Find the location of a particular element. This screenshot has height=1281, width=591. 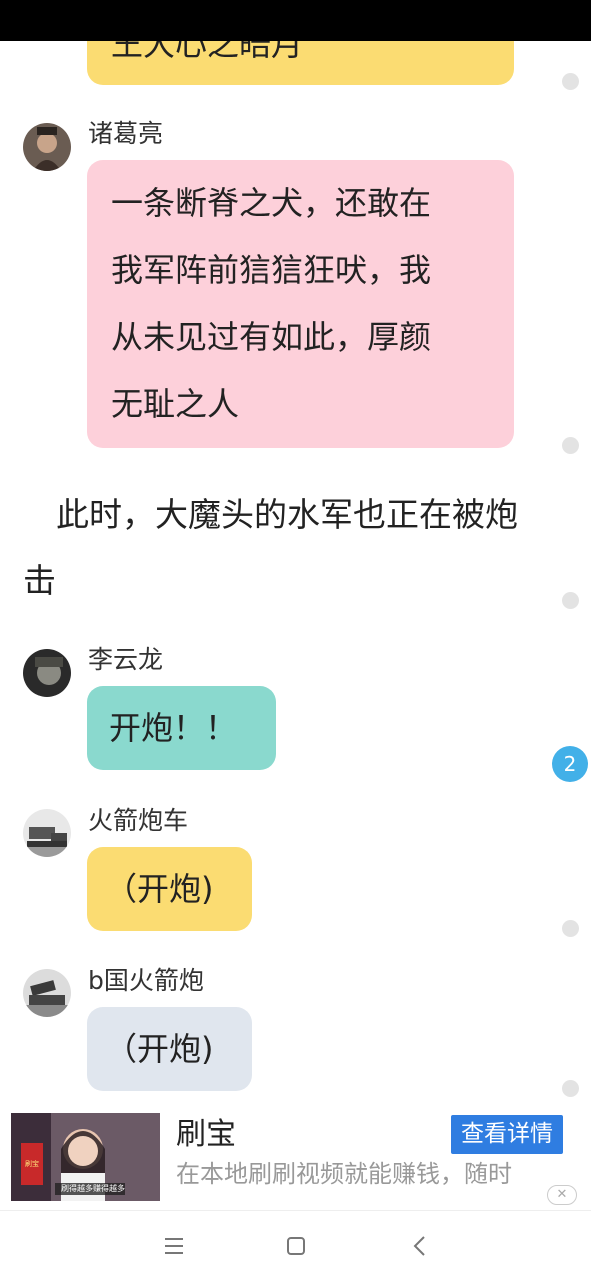

ad-thumb-caption: 刷得越多赚得越多 is located at coordinates (93, 1188).